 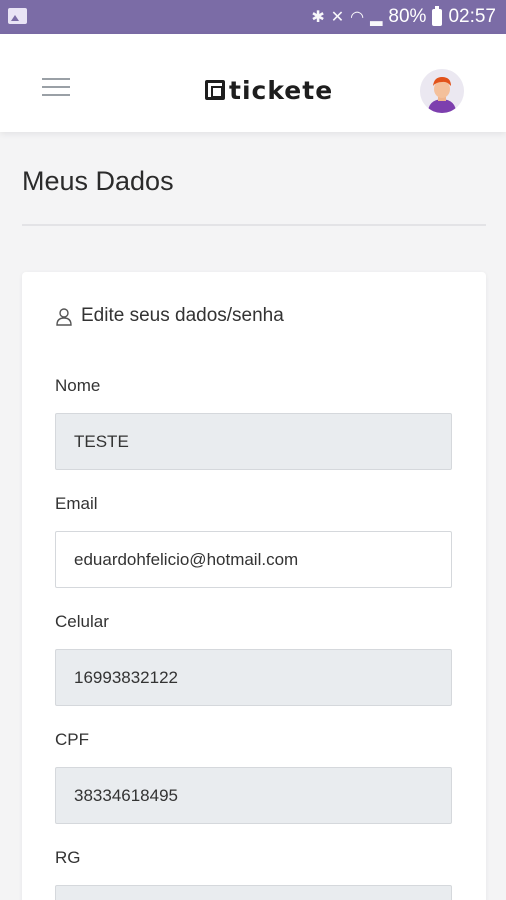 I want to click on logo-text: tickete, so click(x=281, y=90).